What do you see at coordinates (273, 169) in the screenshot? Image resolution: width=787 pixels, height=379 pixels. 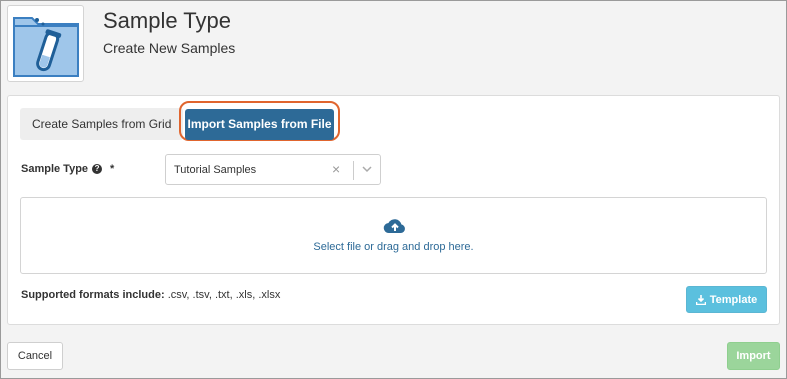 I see `sample-type-select: Tutorial Samples ×` at bounding box center [273, 169].